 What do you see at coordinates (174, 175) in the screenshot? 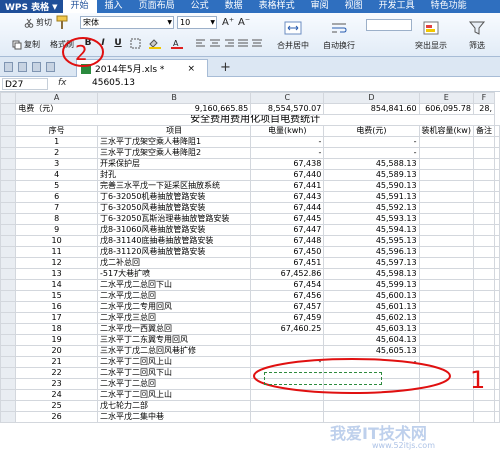
I see `cell-project: 封孔` at bounding box center [174, 175].